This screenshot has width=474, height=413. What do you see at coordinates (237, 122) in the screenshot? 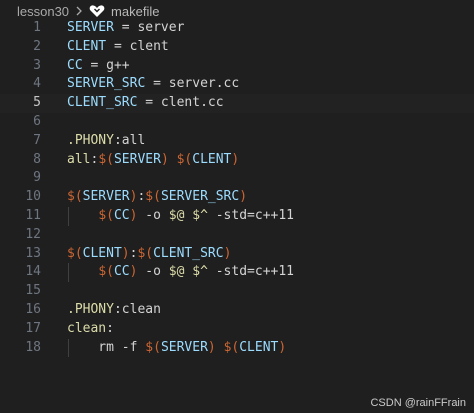
I see `code-line: 6` at bounding box center [237, 122].